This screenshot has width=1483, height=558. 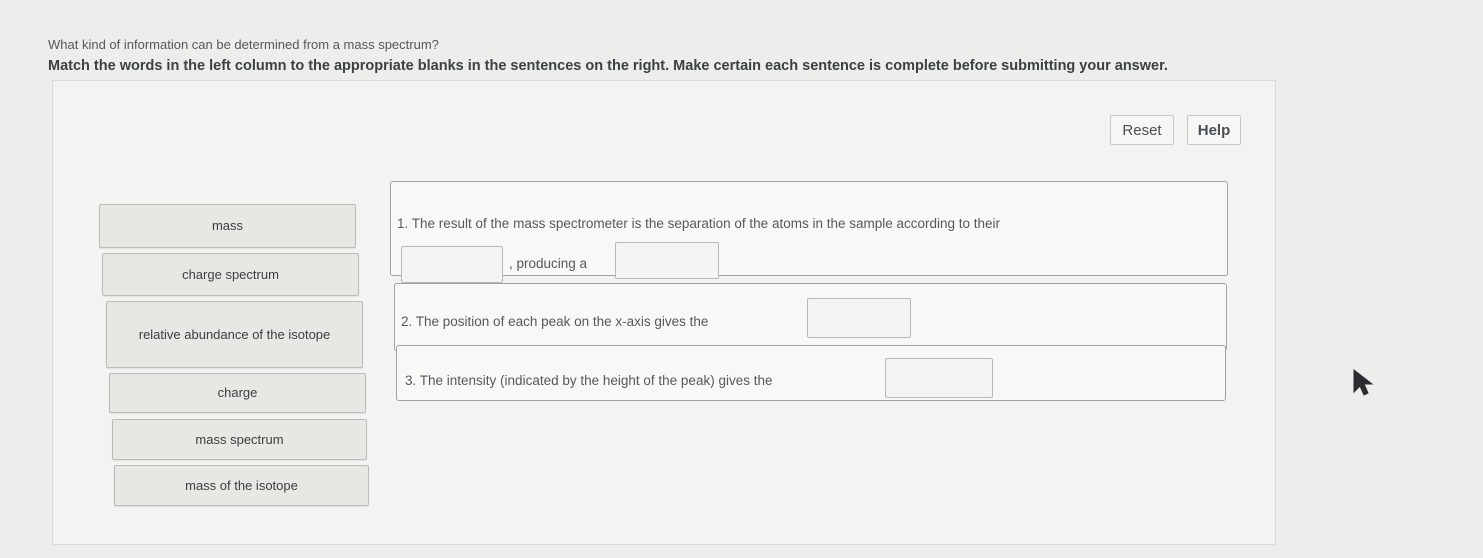 What do you see at coordinates (939, 378) in the screenshot?
I see `sentence-3-blank` at bounding box center [939, 378].